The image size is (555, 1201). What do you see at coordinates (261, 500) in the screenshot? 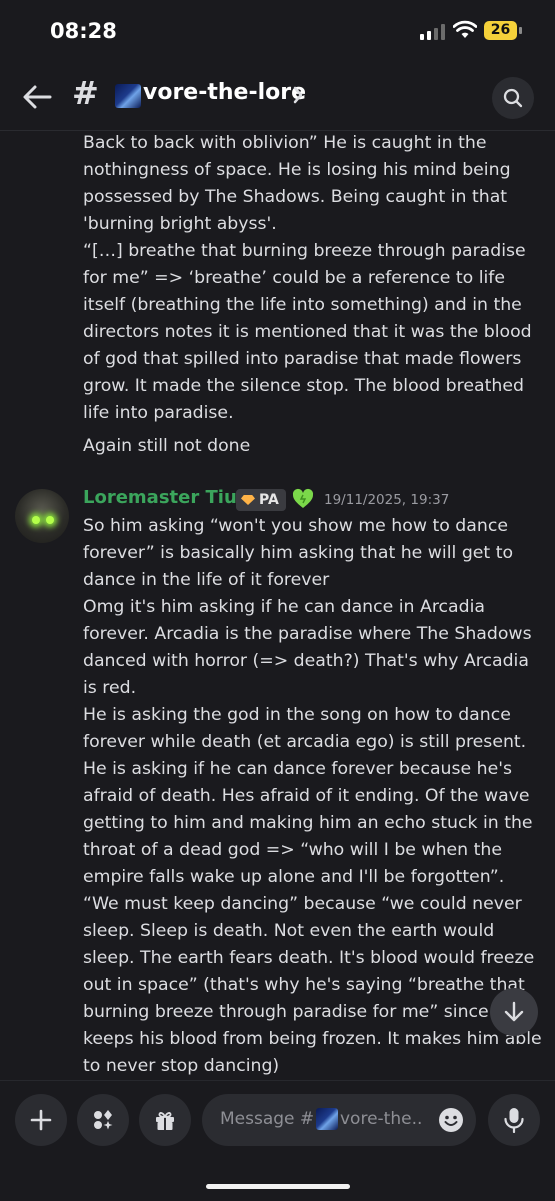
I see `role-badge: PA` at bounding box center [261, 500].